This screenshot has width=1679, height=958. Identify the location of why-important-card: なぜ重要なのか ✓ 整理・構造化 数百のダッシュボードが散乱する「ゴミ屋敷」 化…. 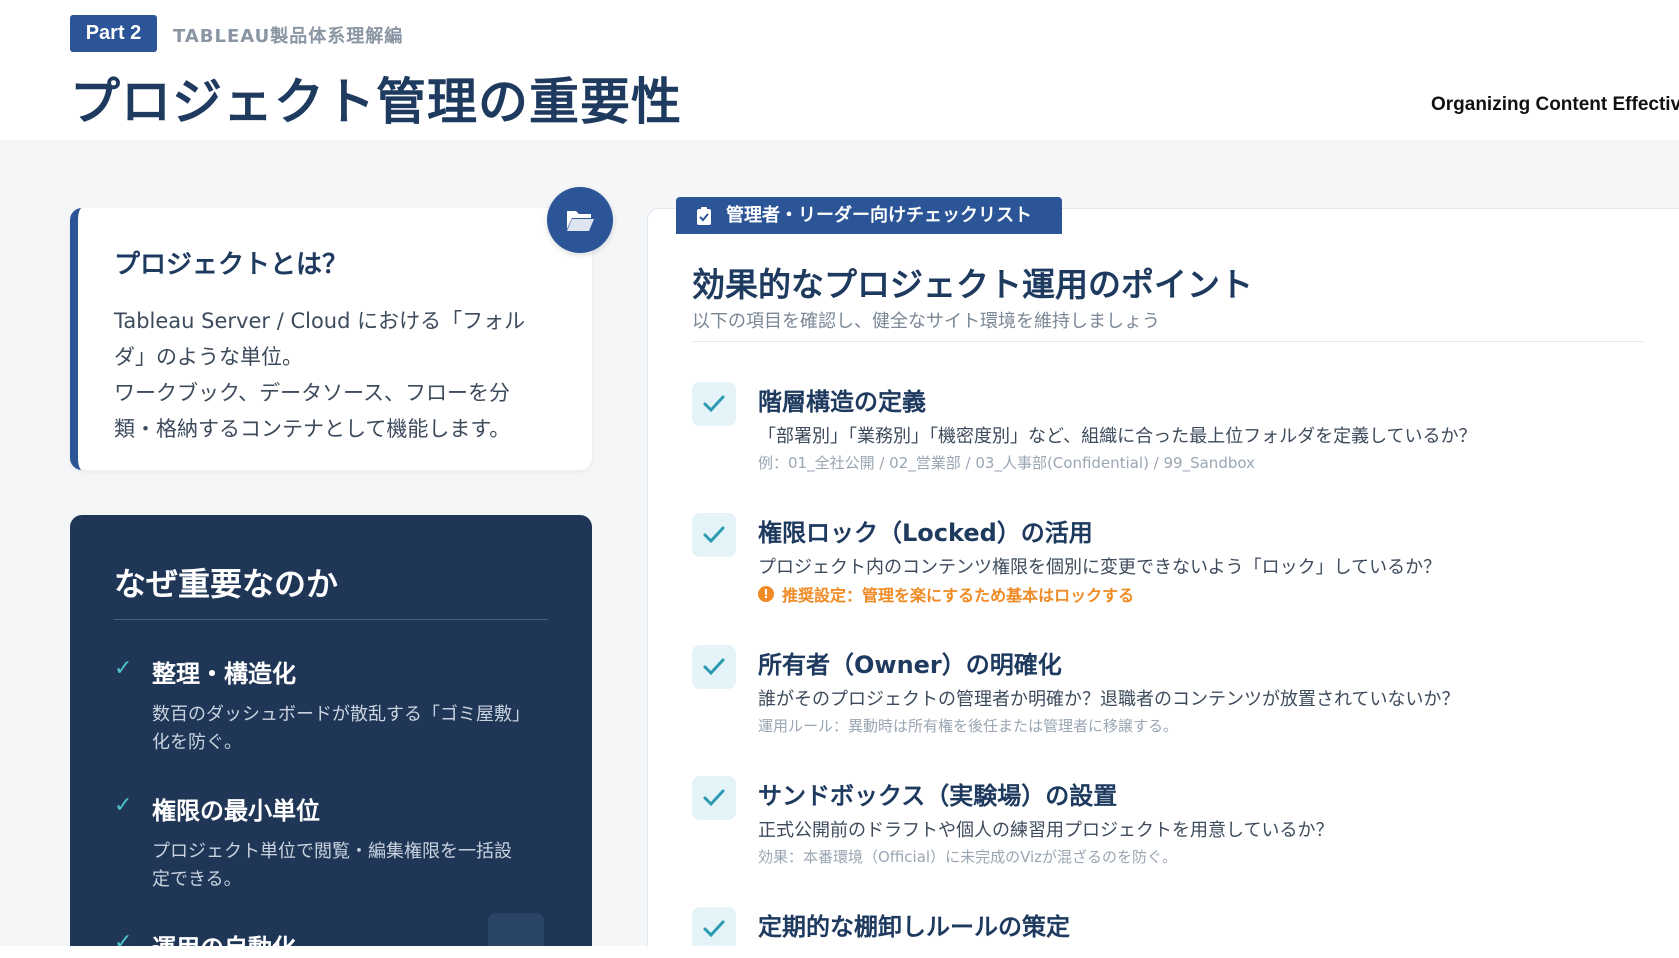
(331, 736).